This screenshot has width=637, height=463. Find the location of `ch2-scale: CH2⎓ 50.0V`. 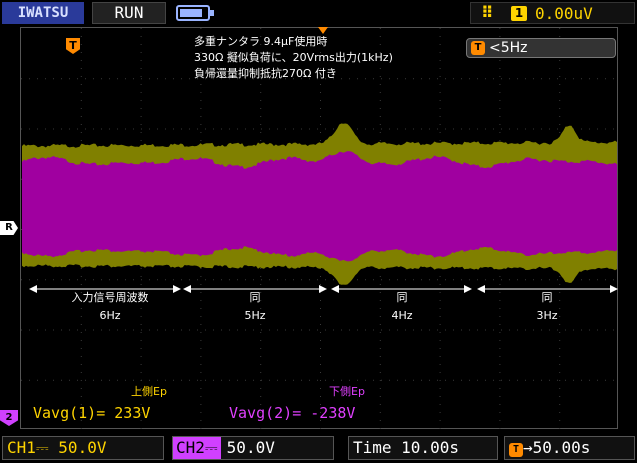

ch2-scale: CH2⎓ 50.0V is located at coordinates (253, 448).